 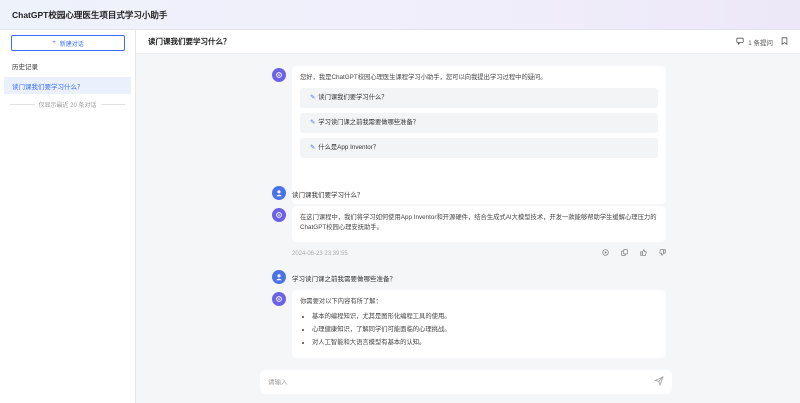 I want to click on history-note: 仅显示最近 20 条对话, so click(x=67, y=104).